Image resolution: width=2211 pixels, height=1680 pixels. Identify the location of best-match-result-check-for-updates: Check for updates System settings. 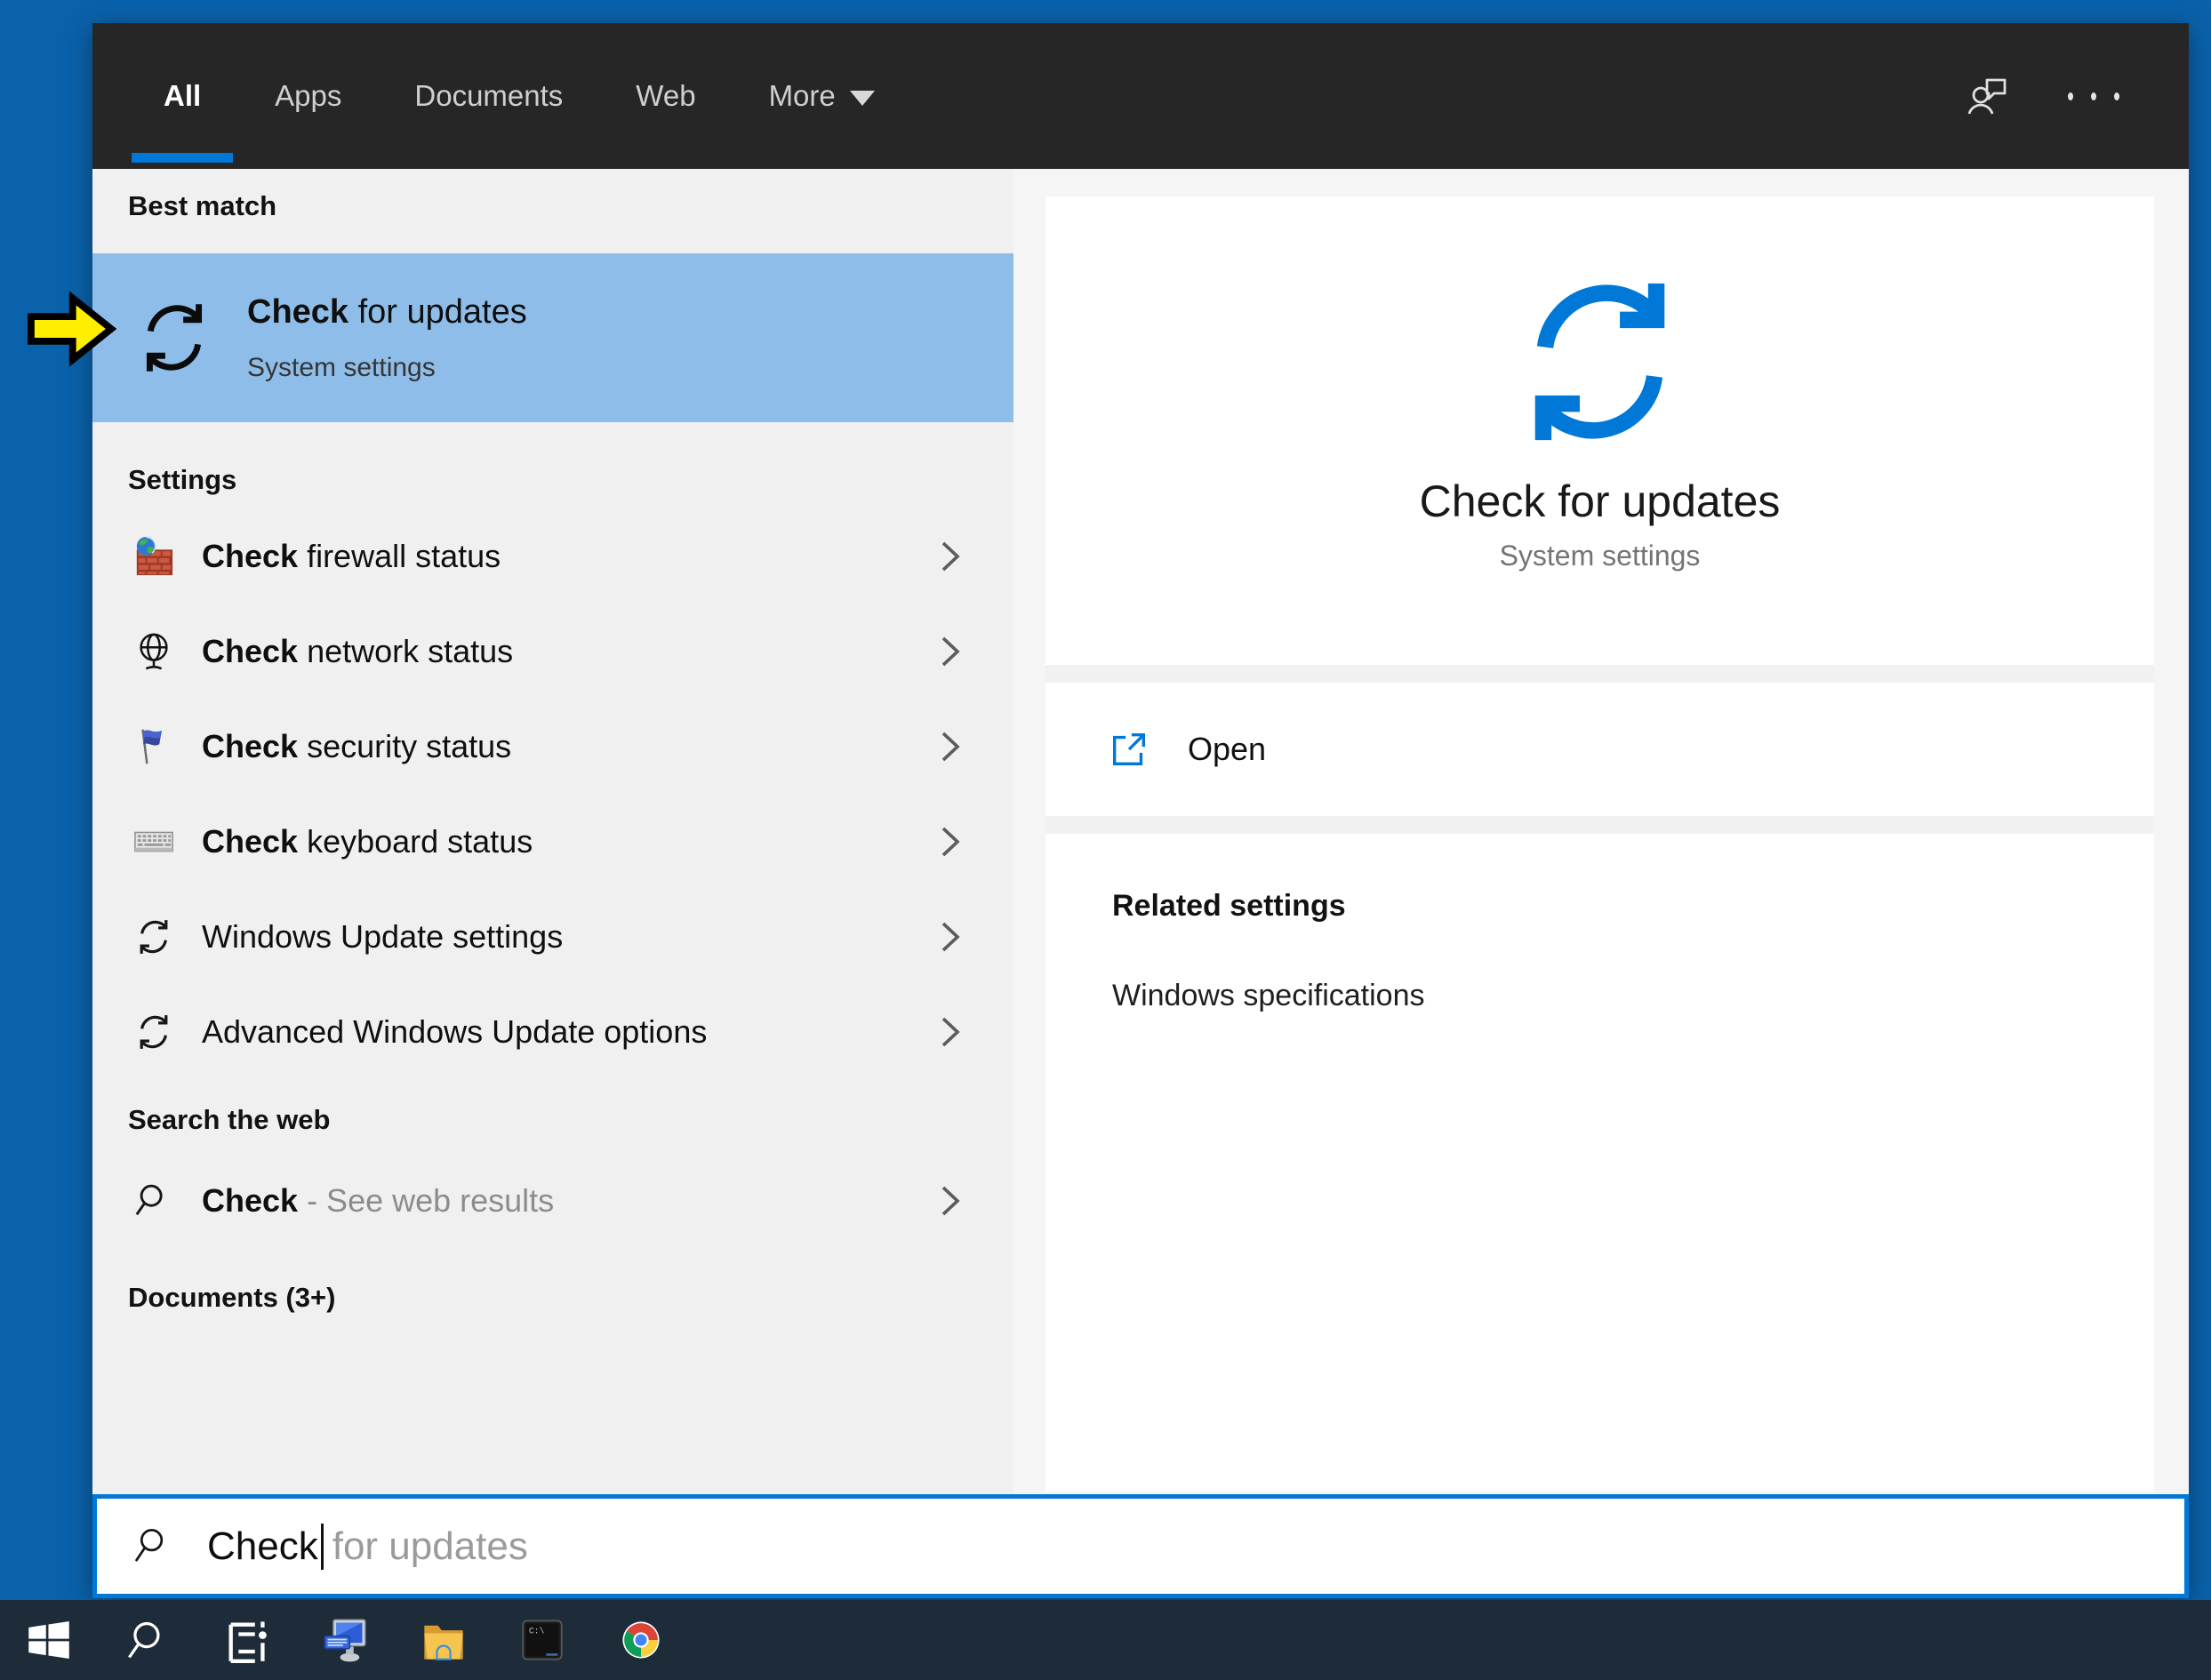
(553, 337).